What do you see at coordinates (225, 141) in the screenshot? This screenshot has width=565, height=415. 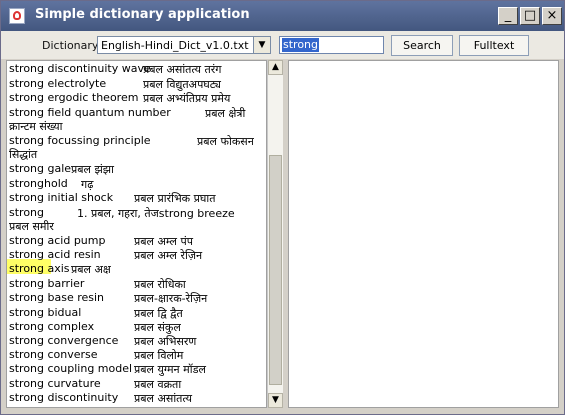 I see `list-item-meaning: प्रबल फोकसन` at bounding box center [225, 141].